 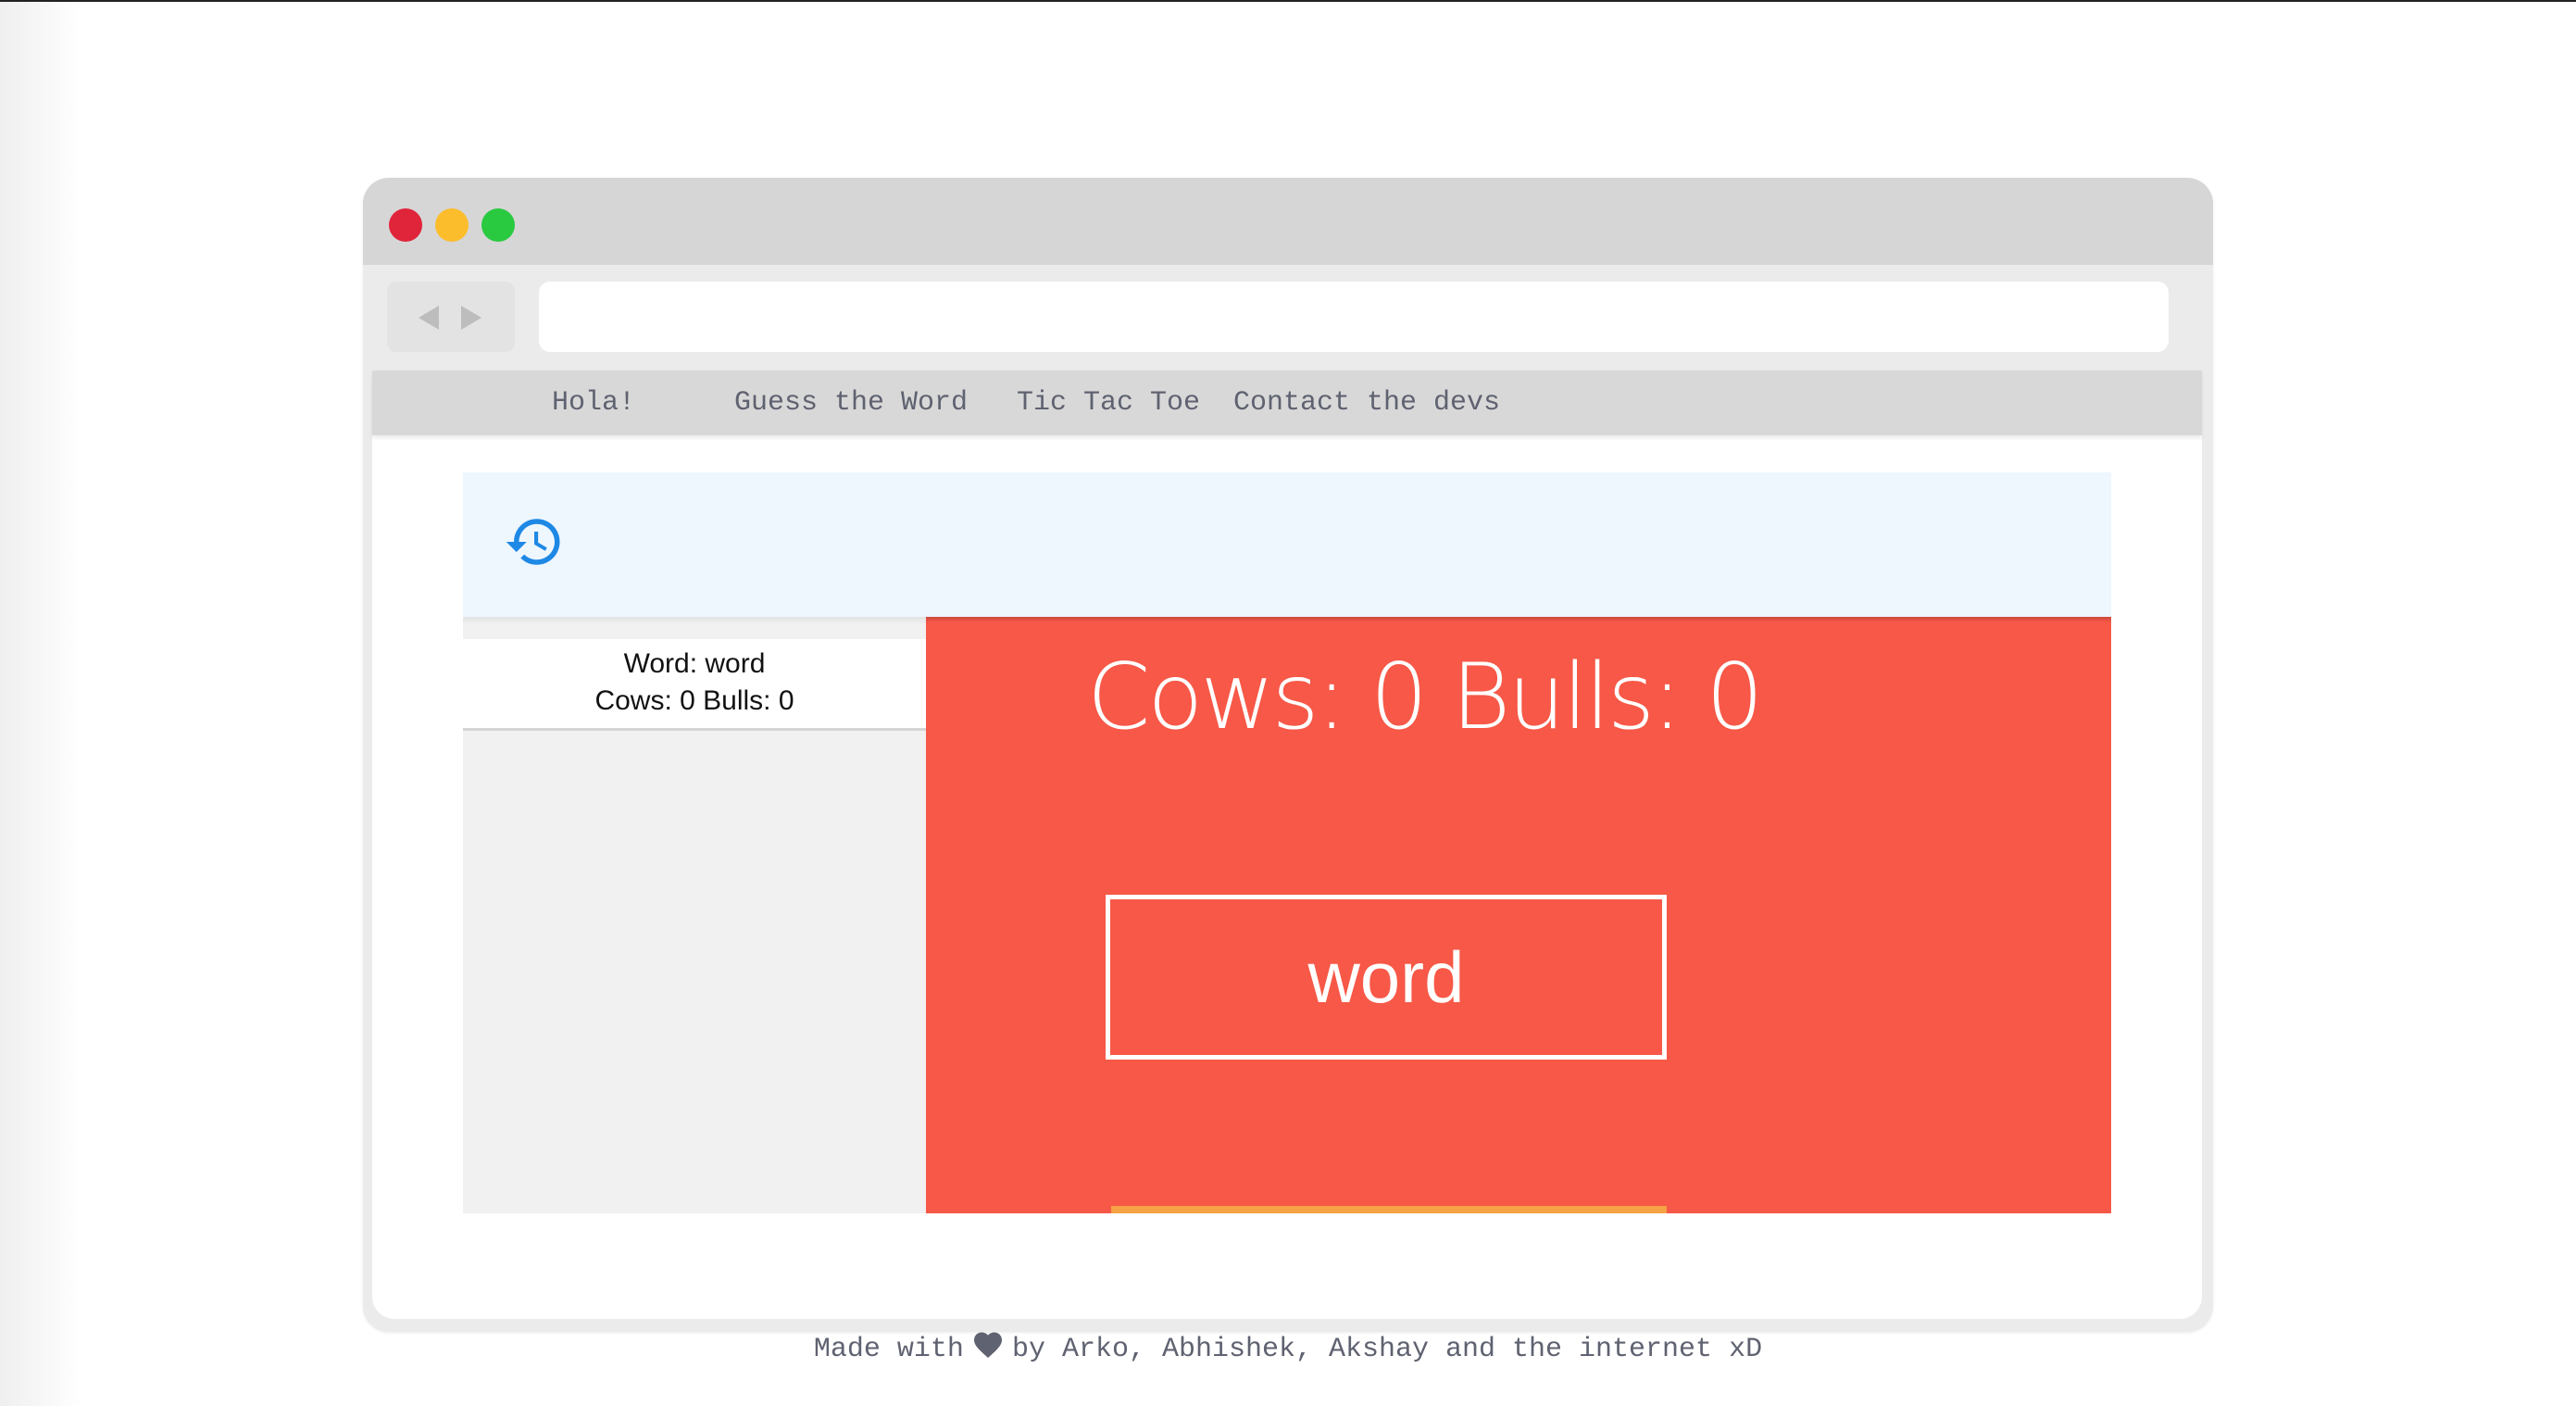 What do you see at coordinates (471, 318) in the screenshot?
I see `forward-arrow-icon` at bounding box center [471, 318].